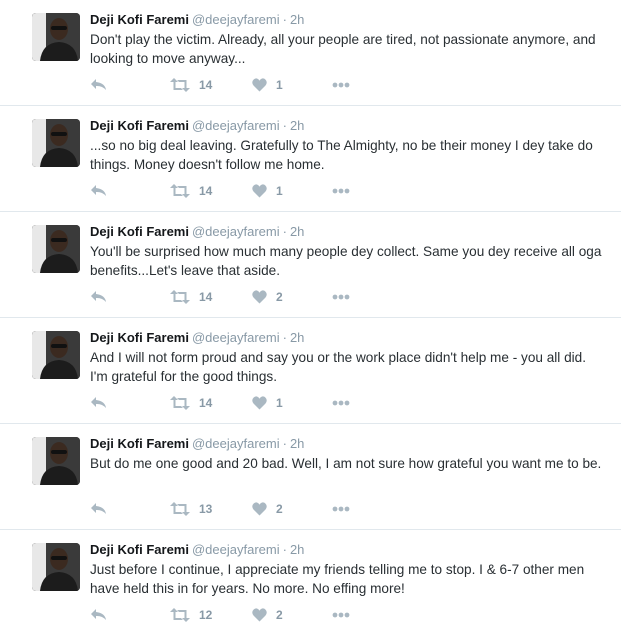 Image resolution: width=621 pixels, height=635 pixels. Describe the element at coordinates (191, 509) in the screenshot. I see `retweet-button: 13` at that location.